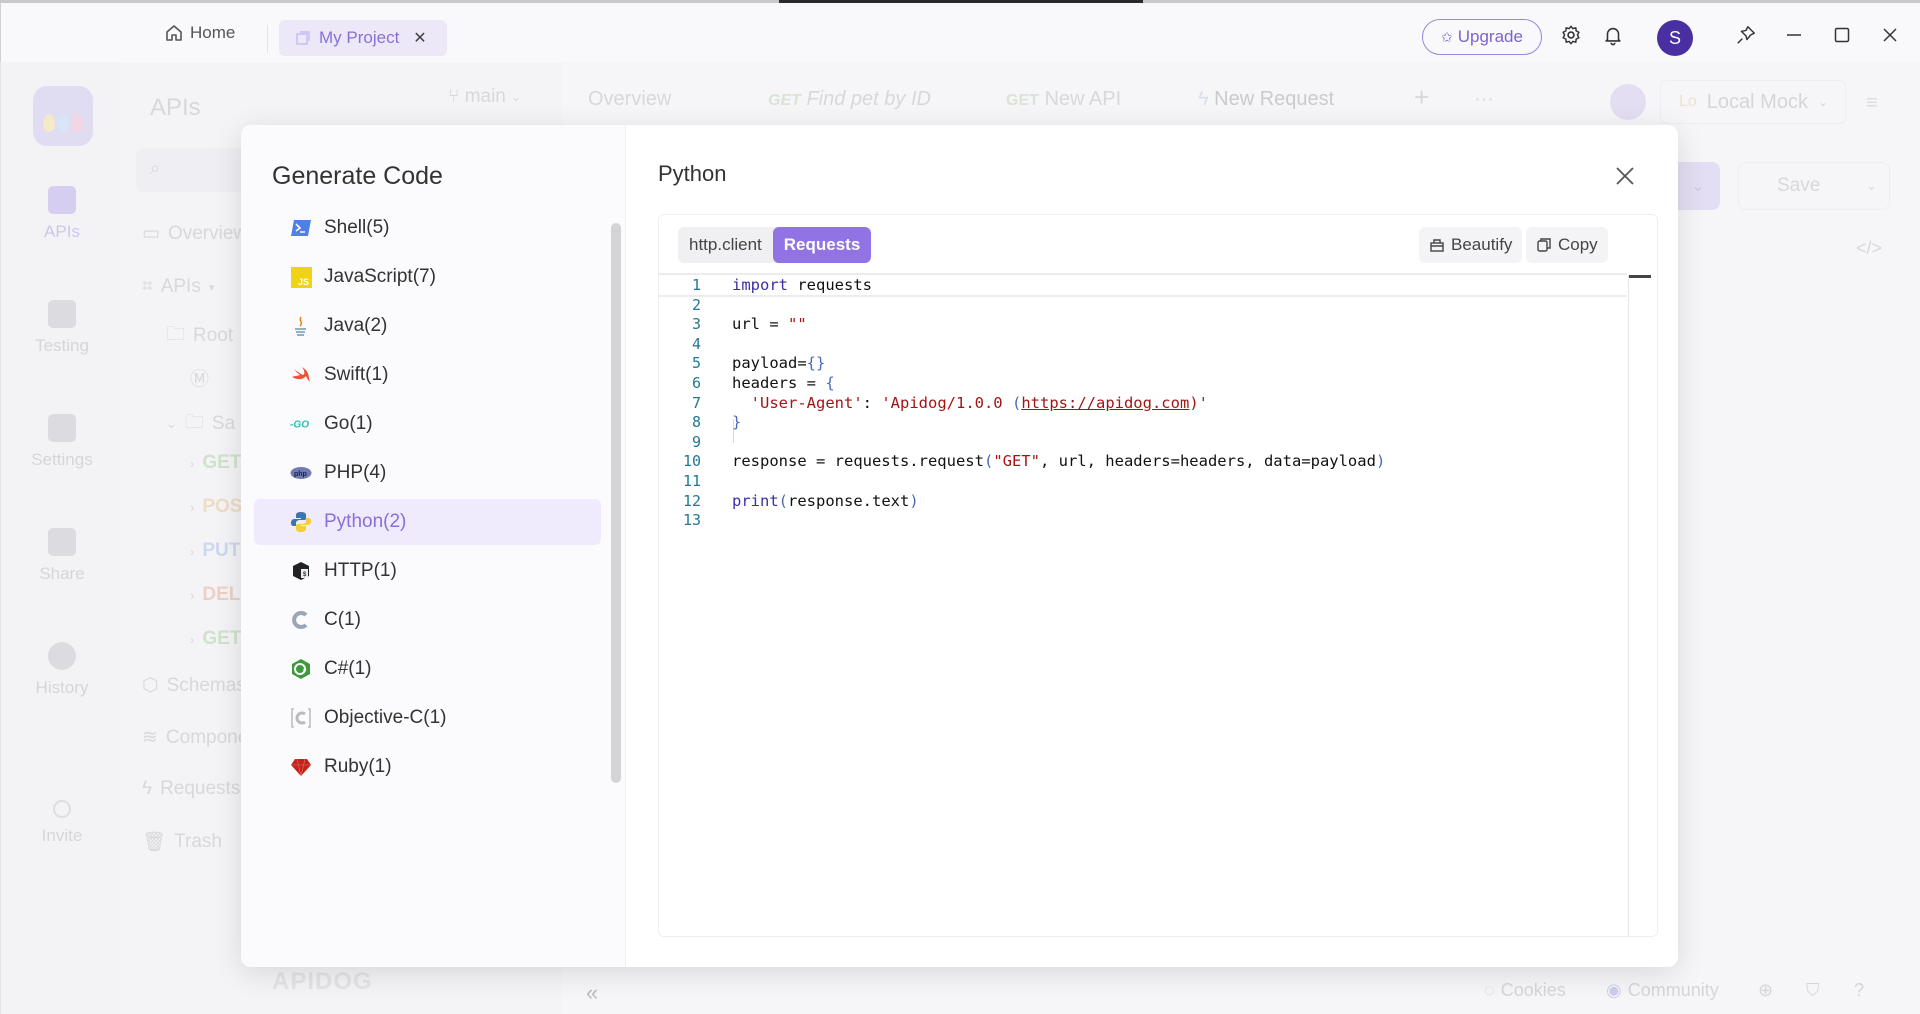  I want to click on library-switcher: http.client Requests, so click(775, 245).